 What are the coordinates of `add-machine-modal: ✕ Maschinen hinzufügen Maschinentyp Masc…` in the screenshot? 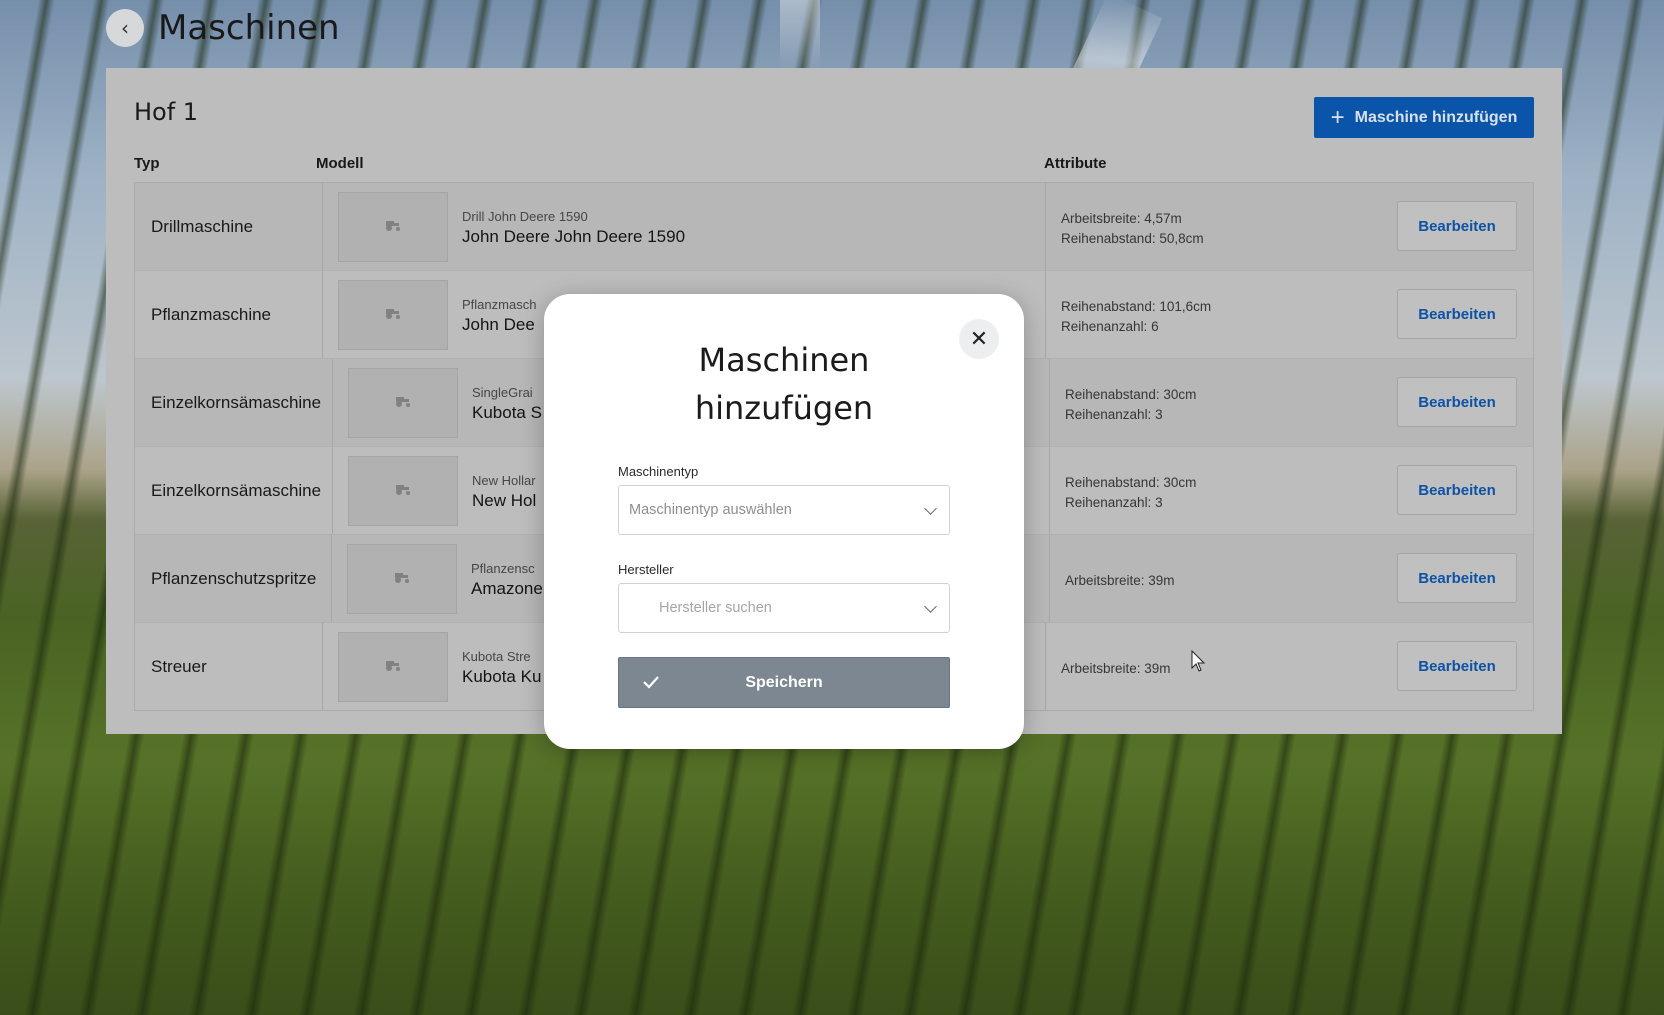 It's located at (784, 521).